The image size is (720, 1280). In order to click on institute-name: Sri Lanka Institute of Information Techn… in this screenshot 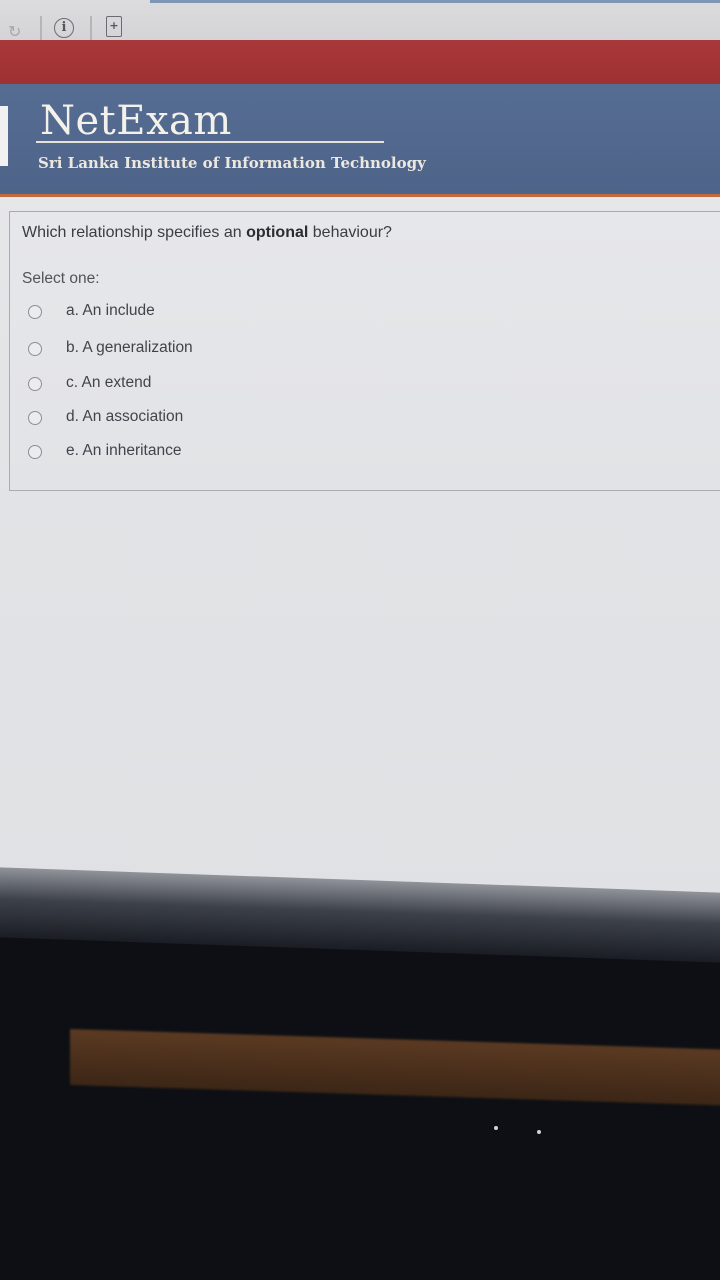, I will do `click(232, 163)`.